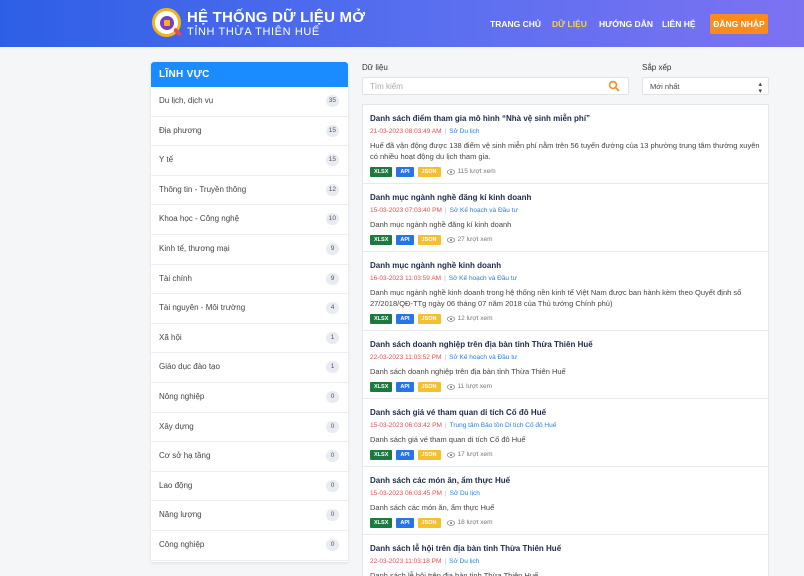 The width and height of the screenshot is (804, 576). What do you see at coordinates (565, 265) in the screenshot?
I see `dataset-title: Danh mục ngành nghề kinh doanh` at bounding box center [565, 265].